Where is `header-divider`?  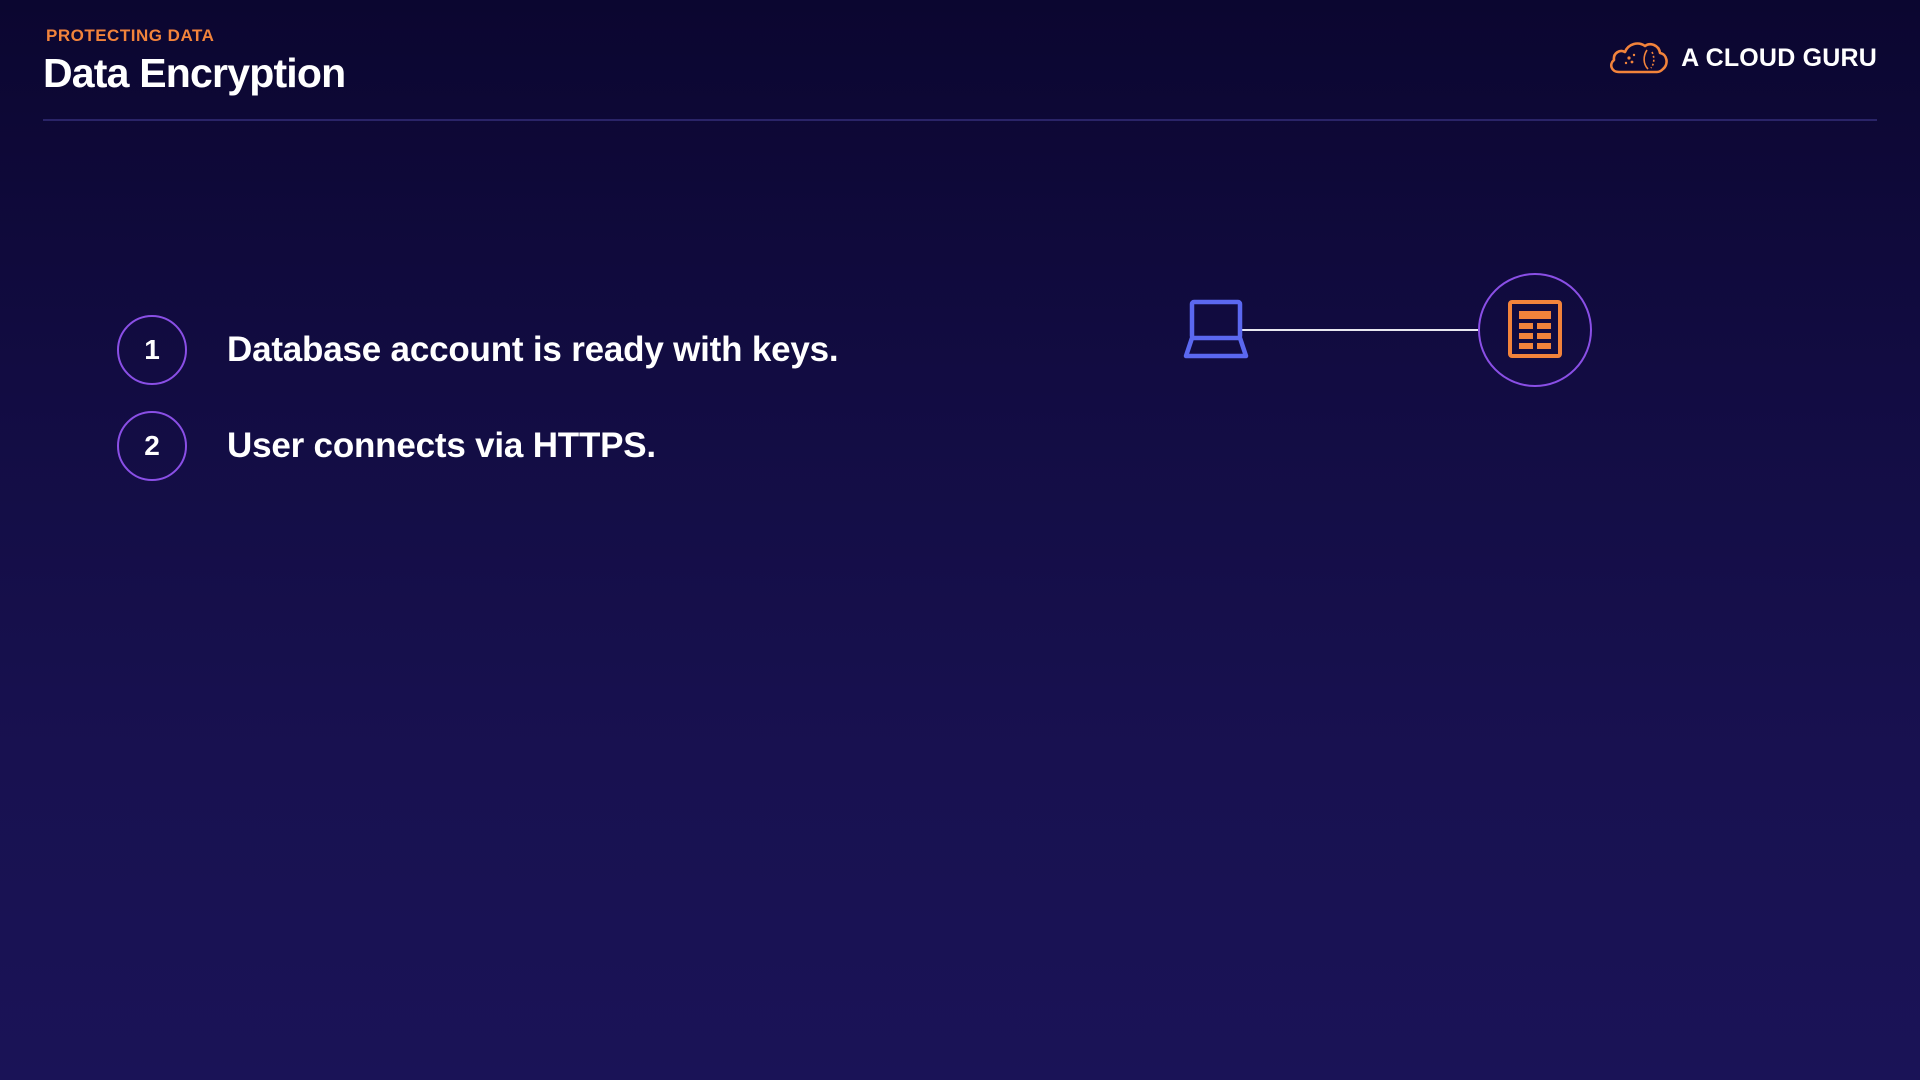 header-divider is located at coordinates (960, 120).